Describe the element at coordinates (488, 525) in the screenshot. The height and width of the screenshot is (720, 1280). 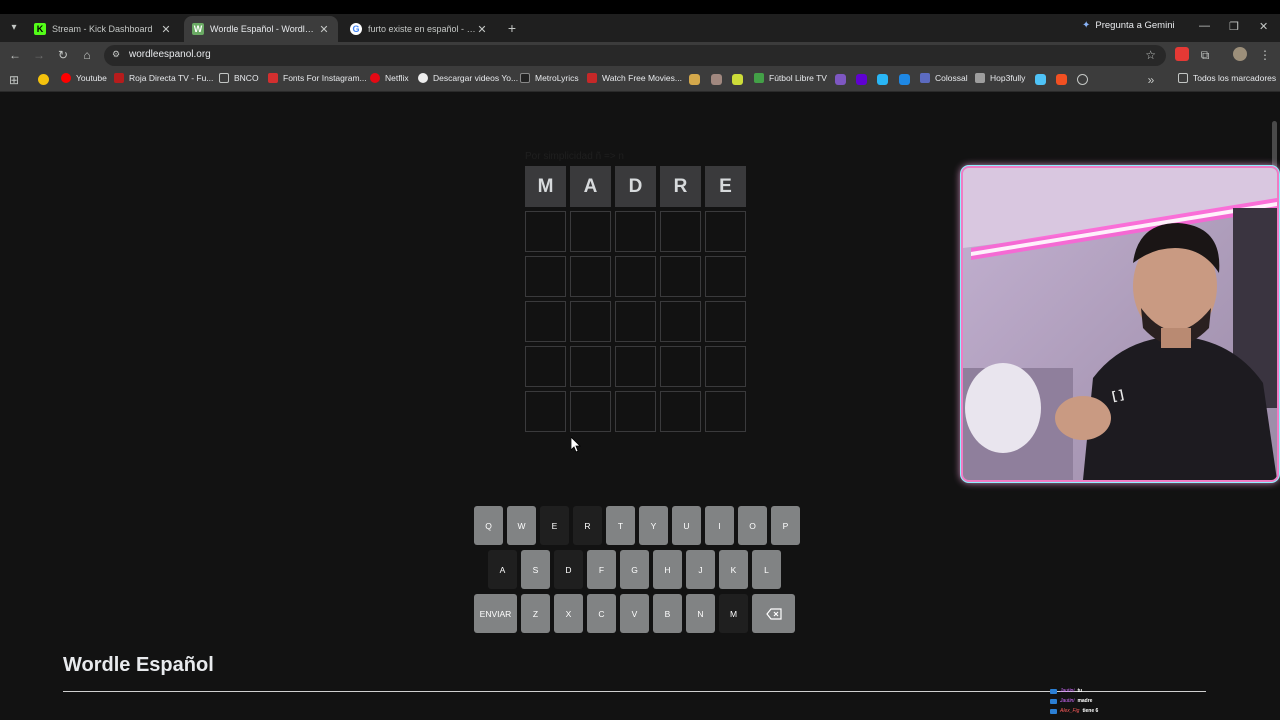
I see `key-q: Q` at that location.